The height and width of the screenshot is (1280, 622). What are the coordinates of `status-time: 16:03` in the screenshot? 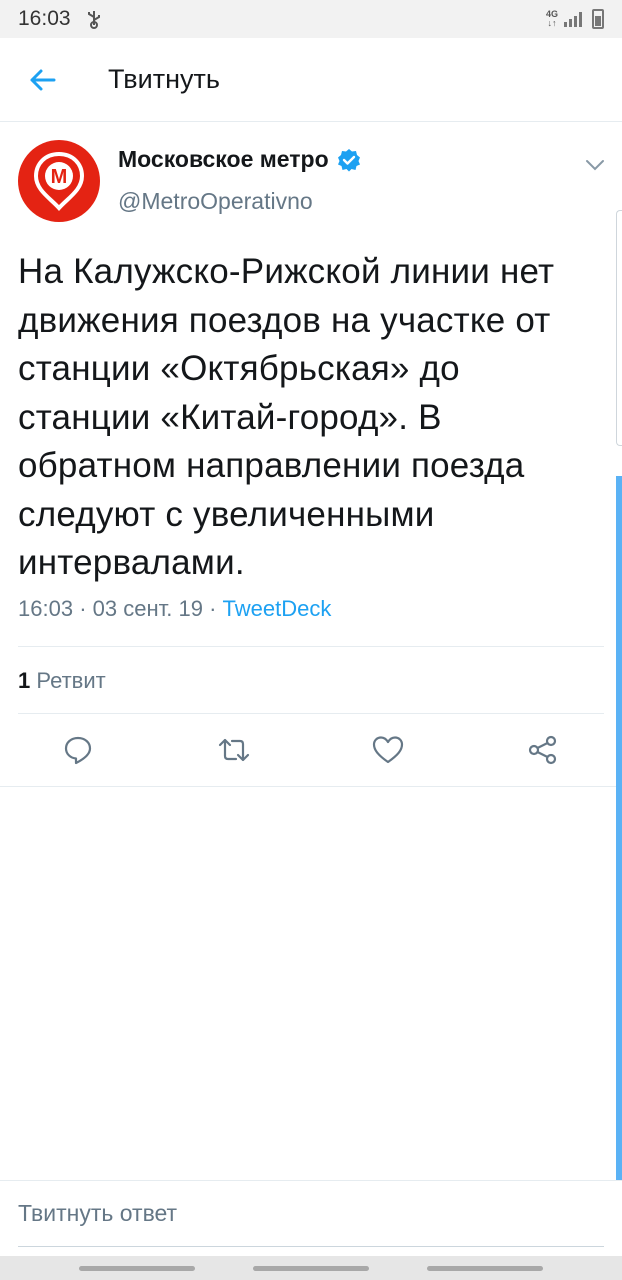 It's located at (44, 18).